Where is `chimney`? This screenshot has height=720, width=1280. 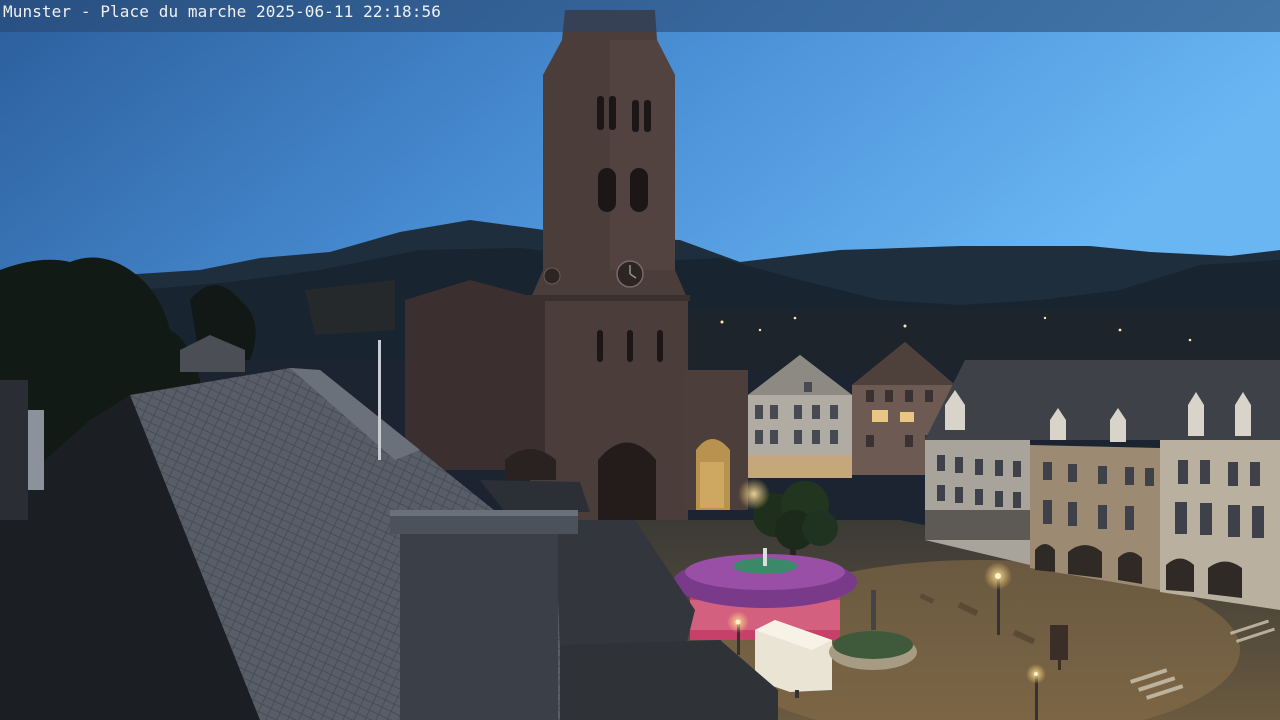 chimney is located at coordinates (484, 615).